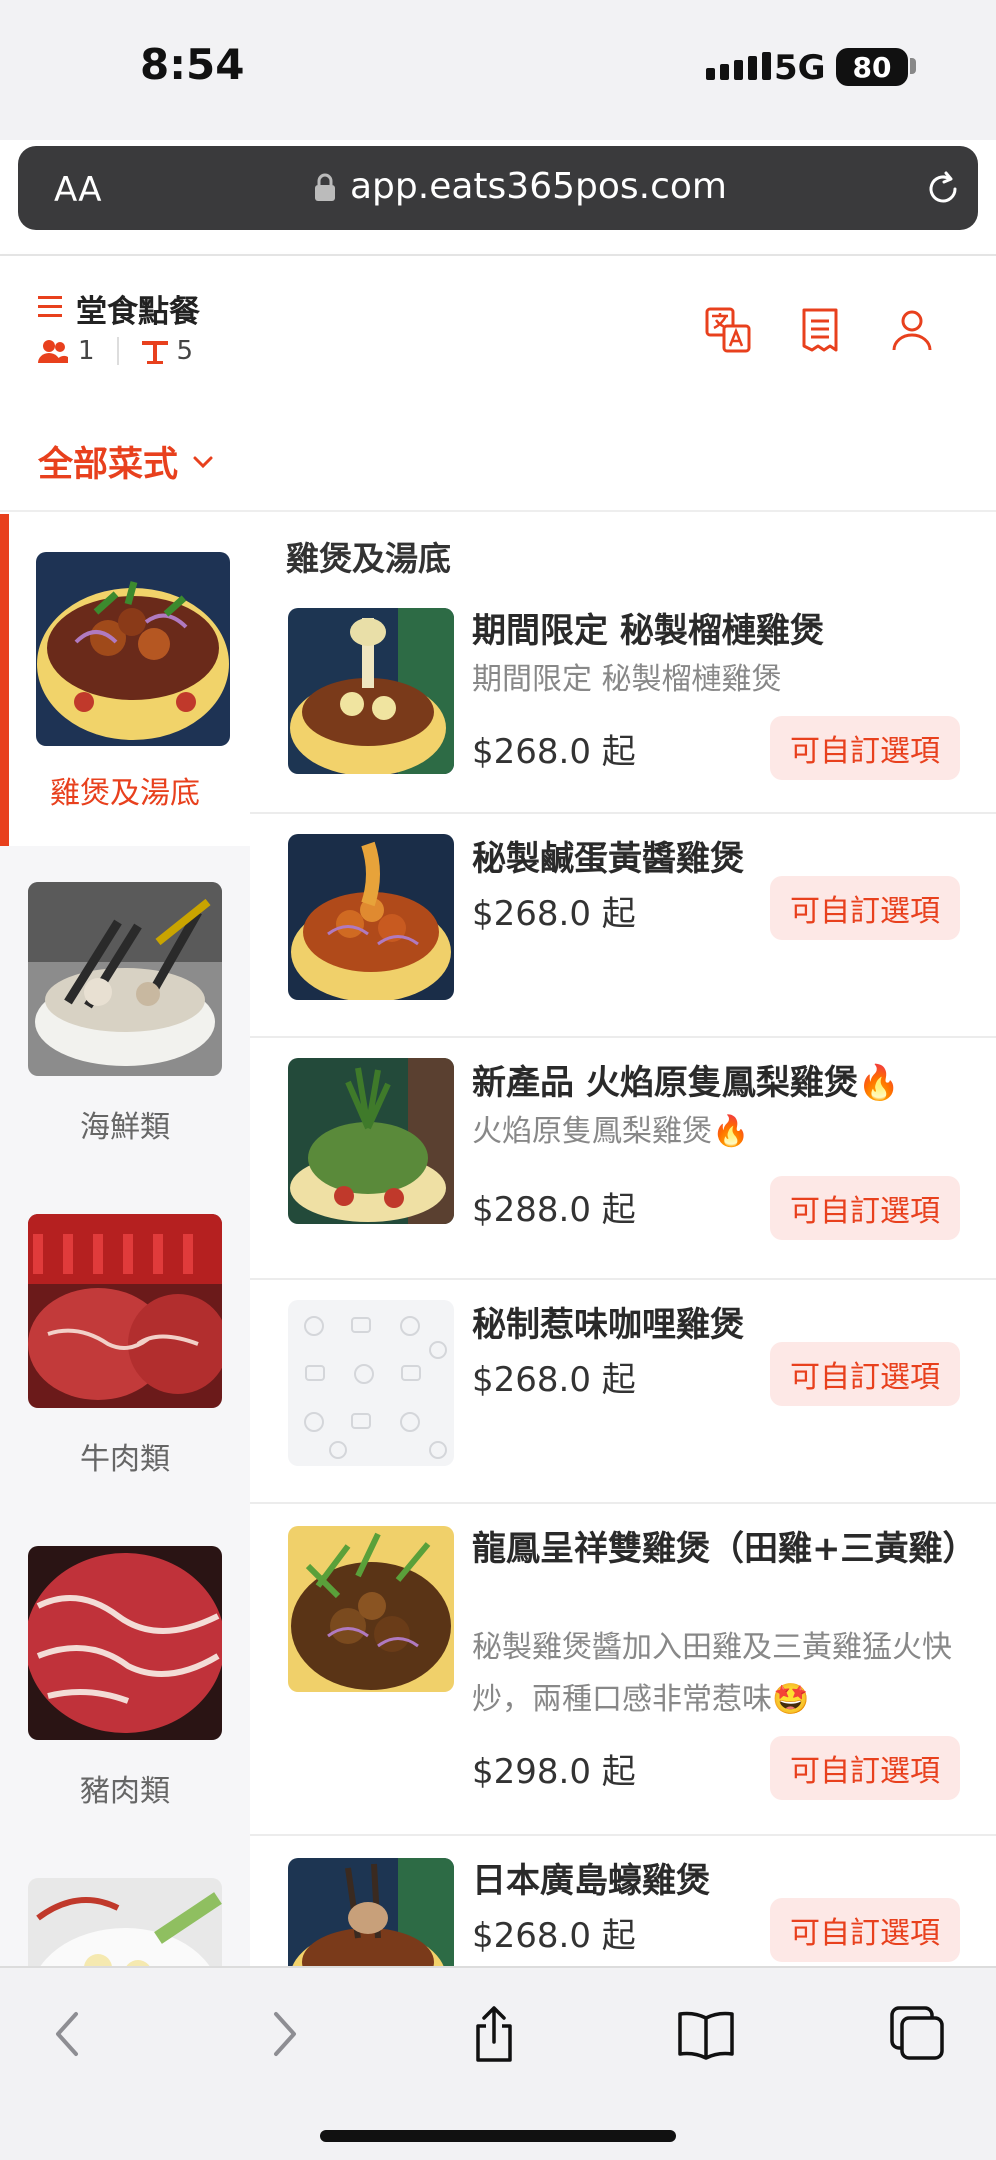 The width and height of the screenshot is (996, 2160). I want to click on bookmarks-icon, so click(706, 2034).